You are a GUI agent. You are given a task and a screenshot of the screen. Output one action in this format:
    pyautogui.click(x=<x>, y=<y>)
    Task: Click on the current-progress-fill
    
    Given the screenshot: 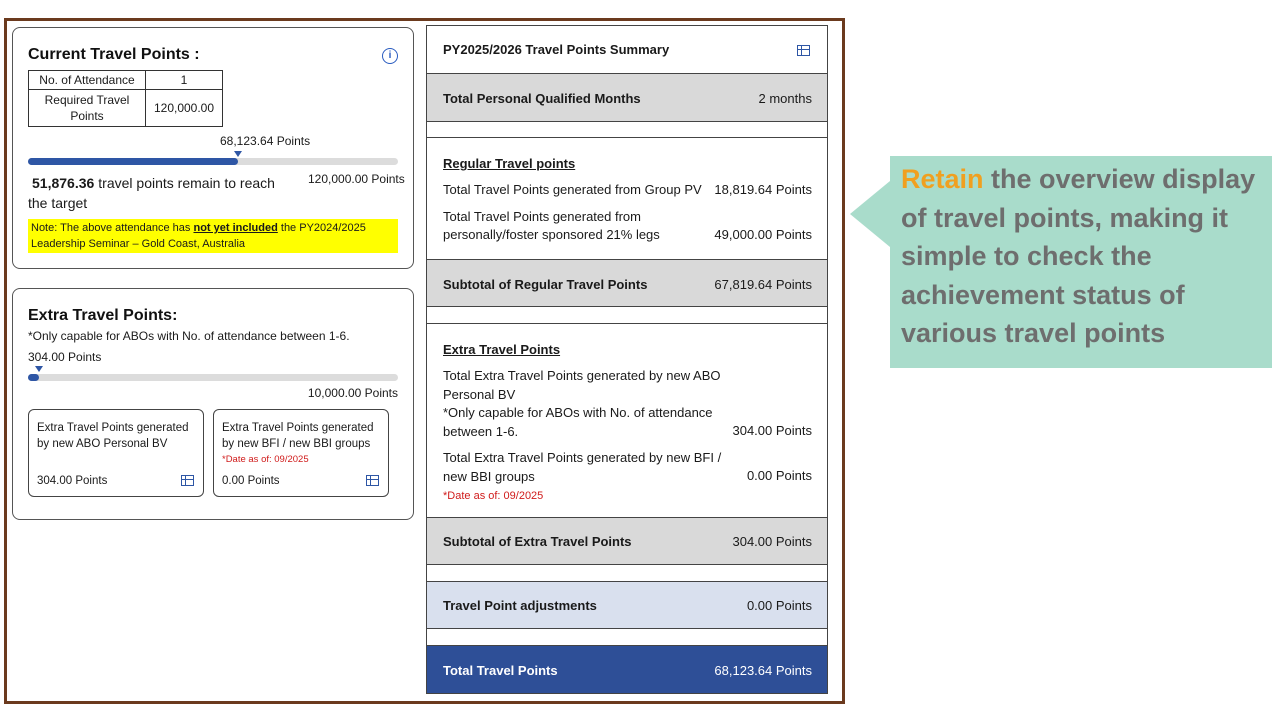 What is the action you would take?
    pyautogui.click(x=133, y=161)
    